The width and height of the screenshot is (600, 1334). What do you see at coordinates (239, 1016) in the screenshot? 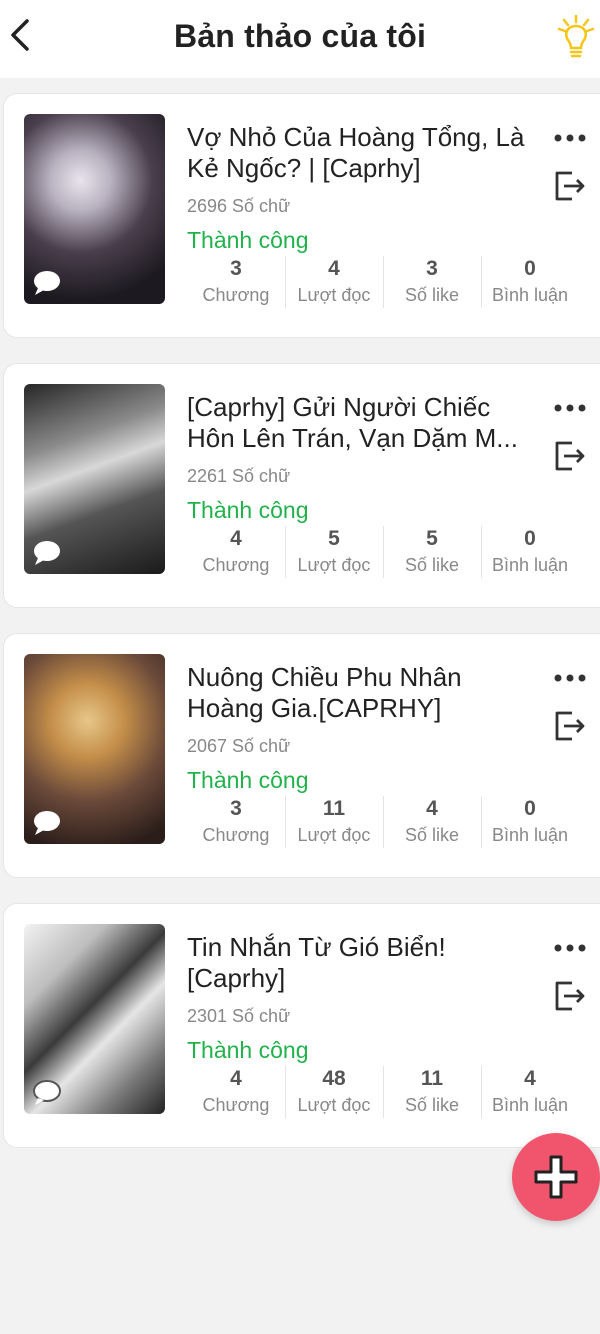
I see `word-count: 2301 Số chữ` at bounding box center [239, 1016].